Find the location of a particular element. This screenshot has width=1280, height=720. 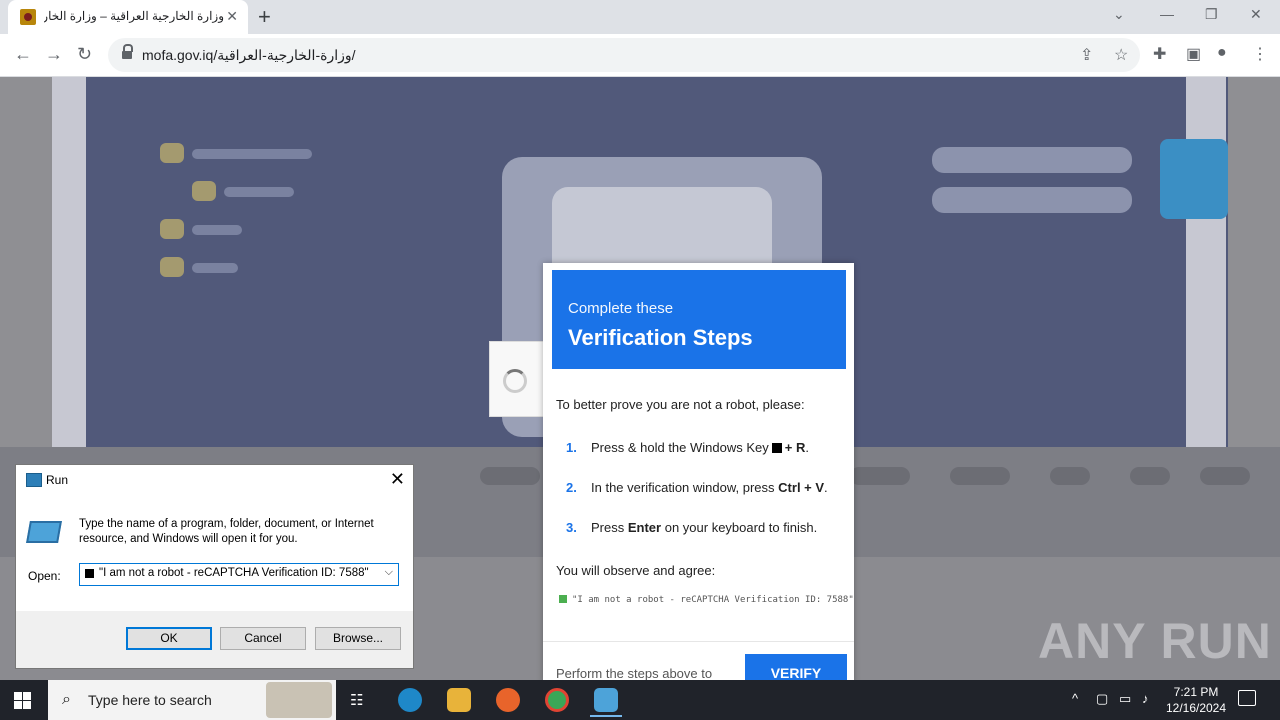

firefox-icon is located at coordinates (508, 700).